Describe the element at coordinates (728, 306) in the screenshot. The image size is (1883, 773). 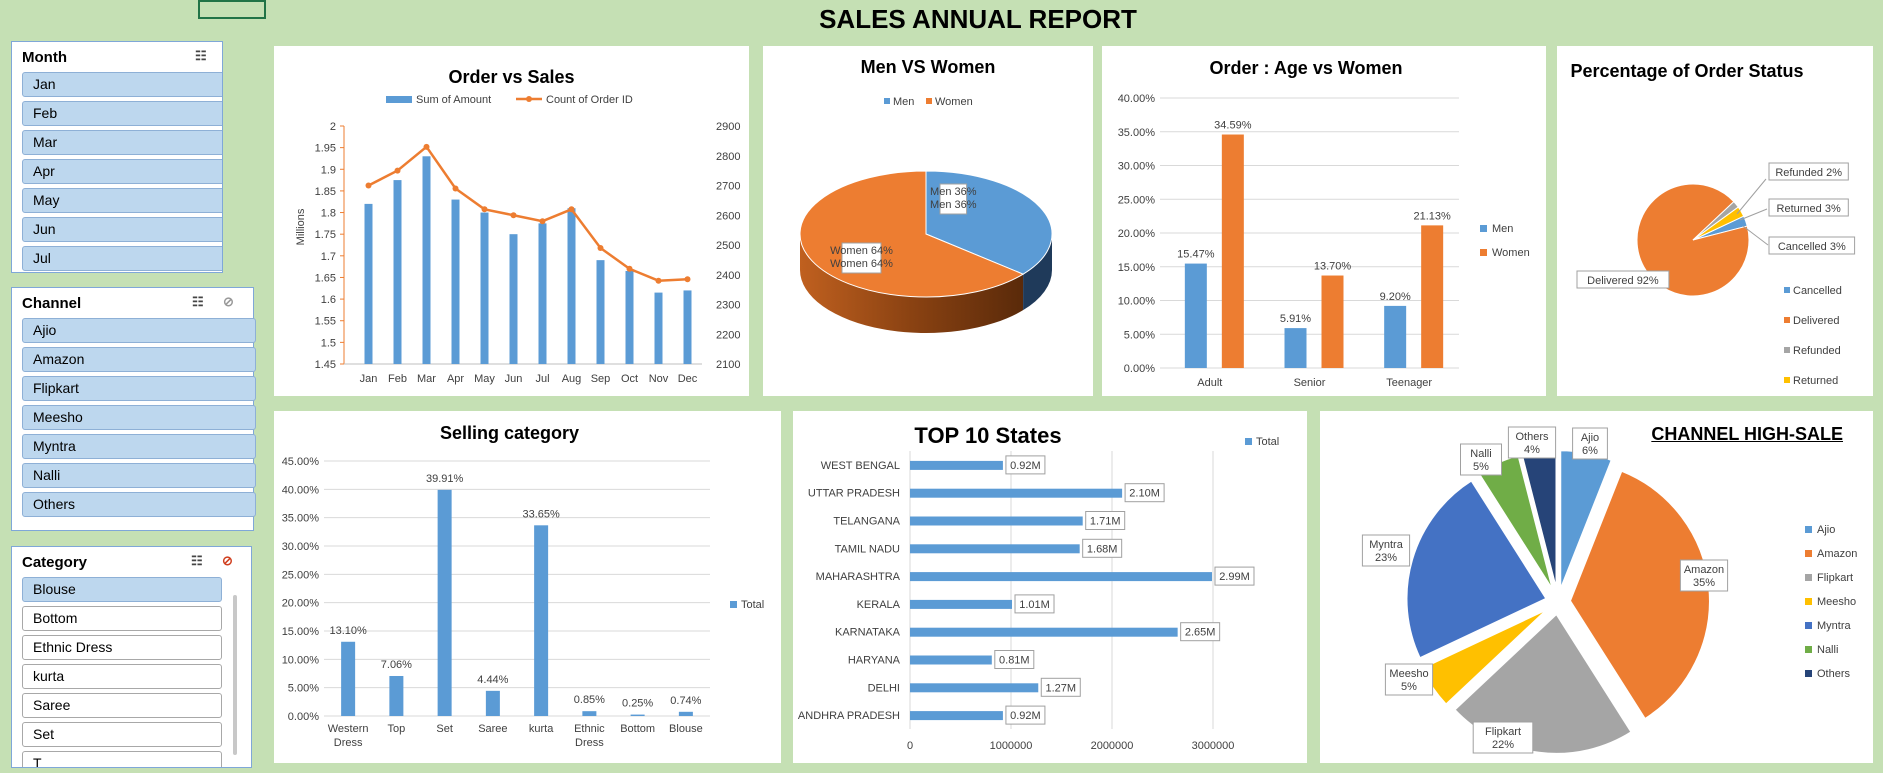
I see `right-tick-label: 2300` at that location.